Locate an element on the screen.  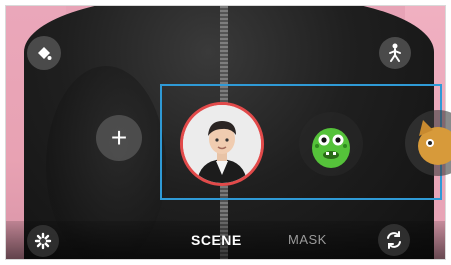
sticker-effects-button is located at coordinates (44, 53).